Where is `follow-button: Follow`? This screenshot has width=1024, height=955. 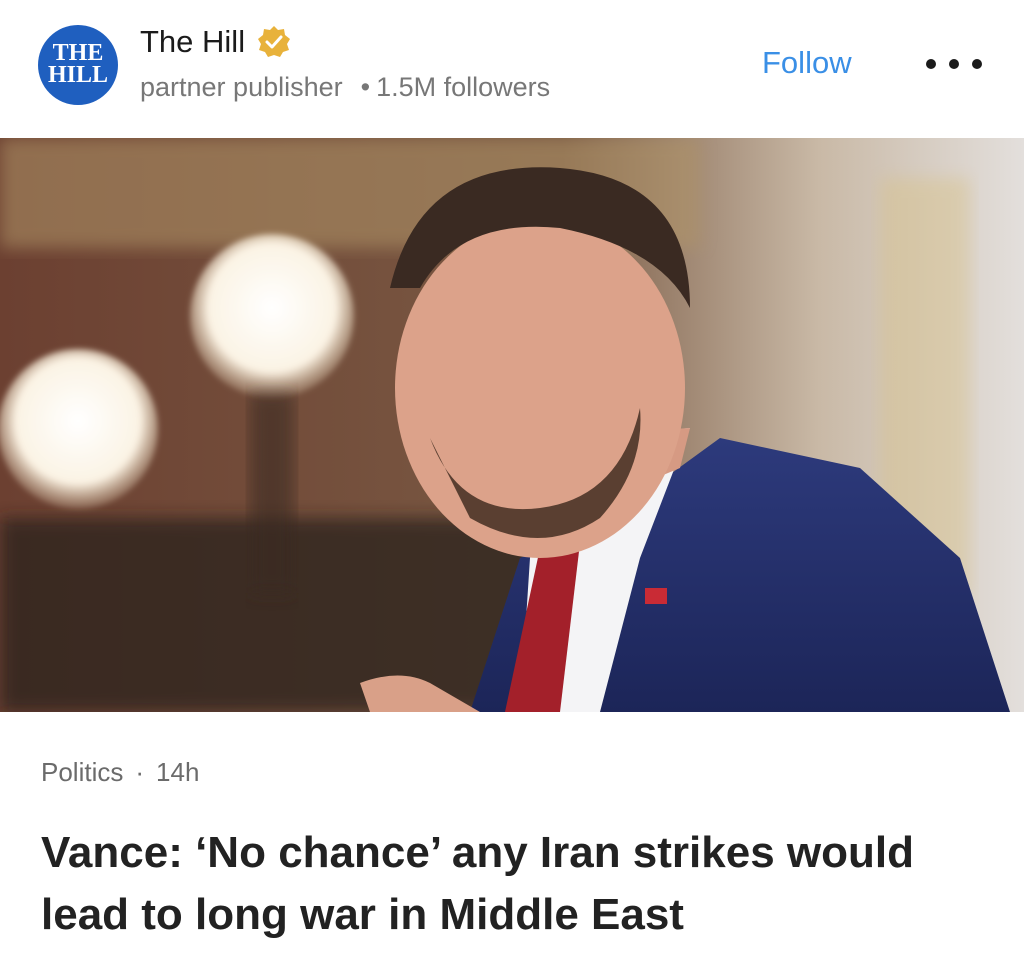 follow-button: Follow is located at coordinates (807, 63).